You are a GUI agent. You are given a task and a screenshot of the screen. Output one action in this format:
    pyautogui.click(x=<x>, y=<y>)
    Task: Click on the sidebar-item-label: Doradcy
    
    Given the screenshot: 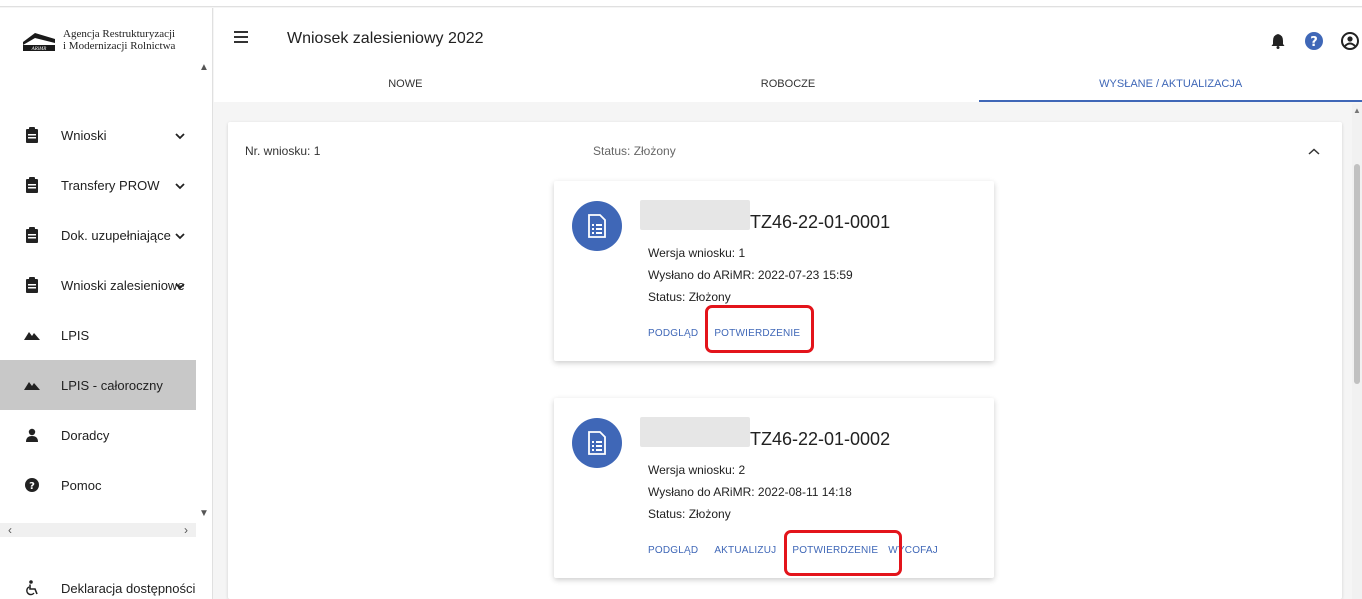 What is the action you would take?
    pyautogui.click(x=85, y=435)
    